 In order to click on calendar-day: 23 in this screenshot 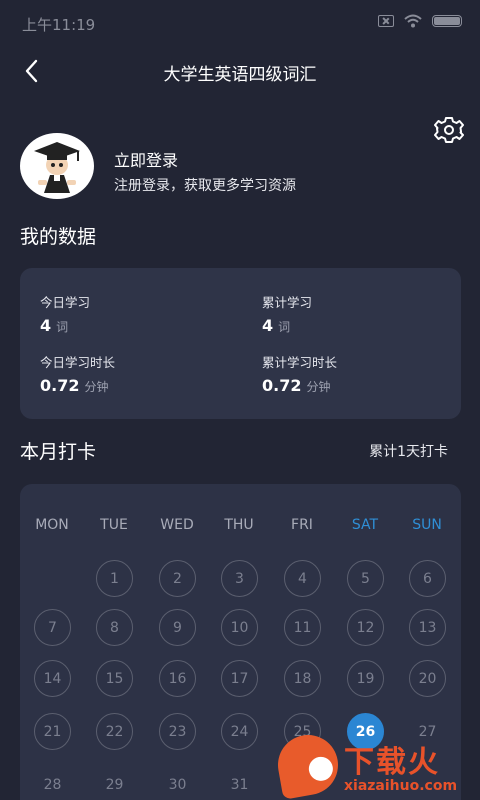, I will do `click(177, 731)`.